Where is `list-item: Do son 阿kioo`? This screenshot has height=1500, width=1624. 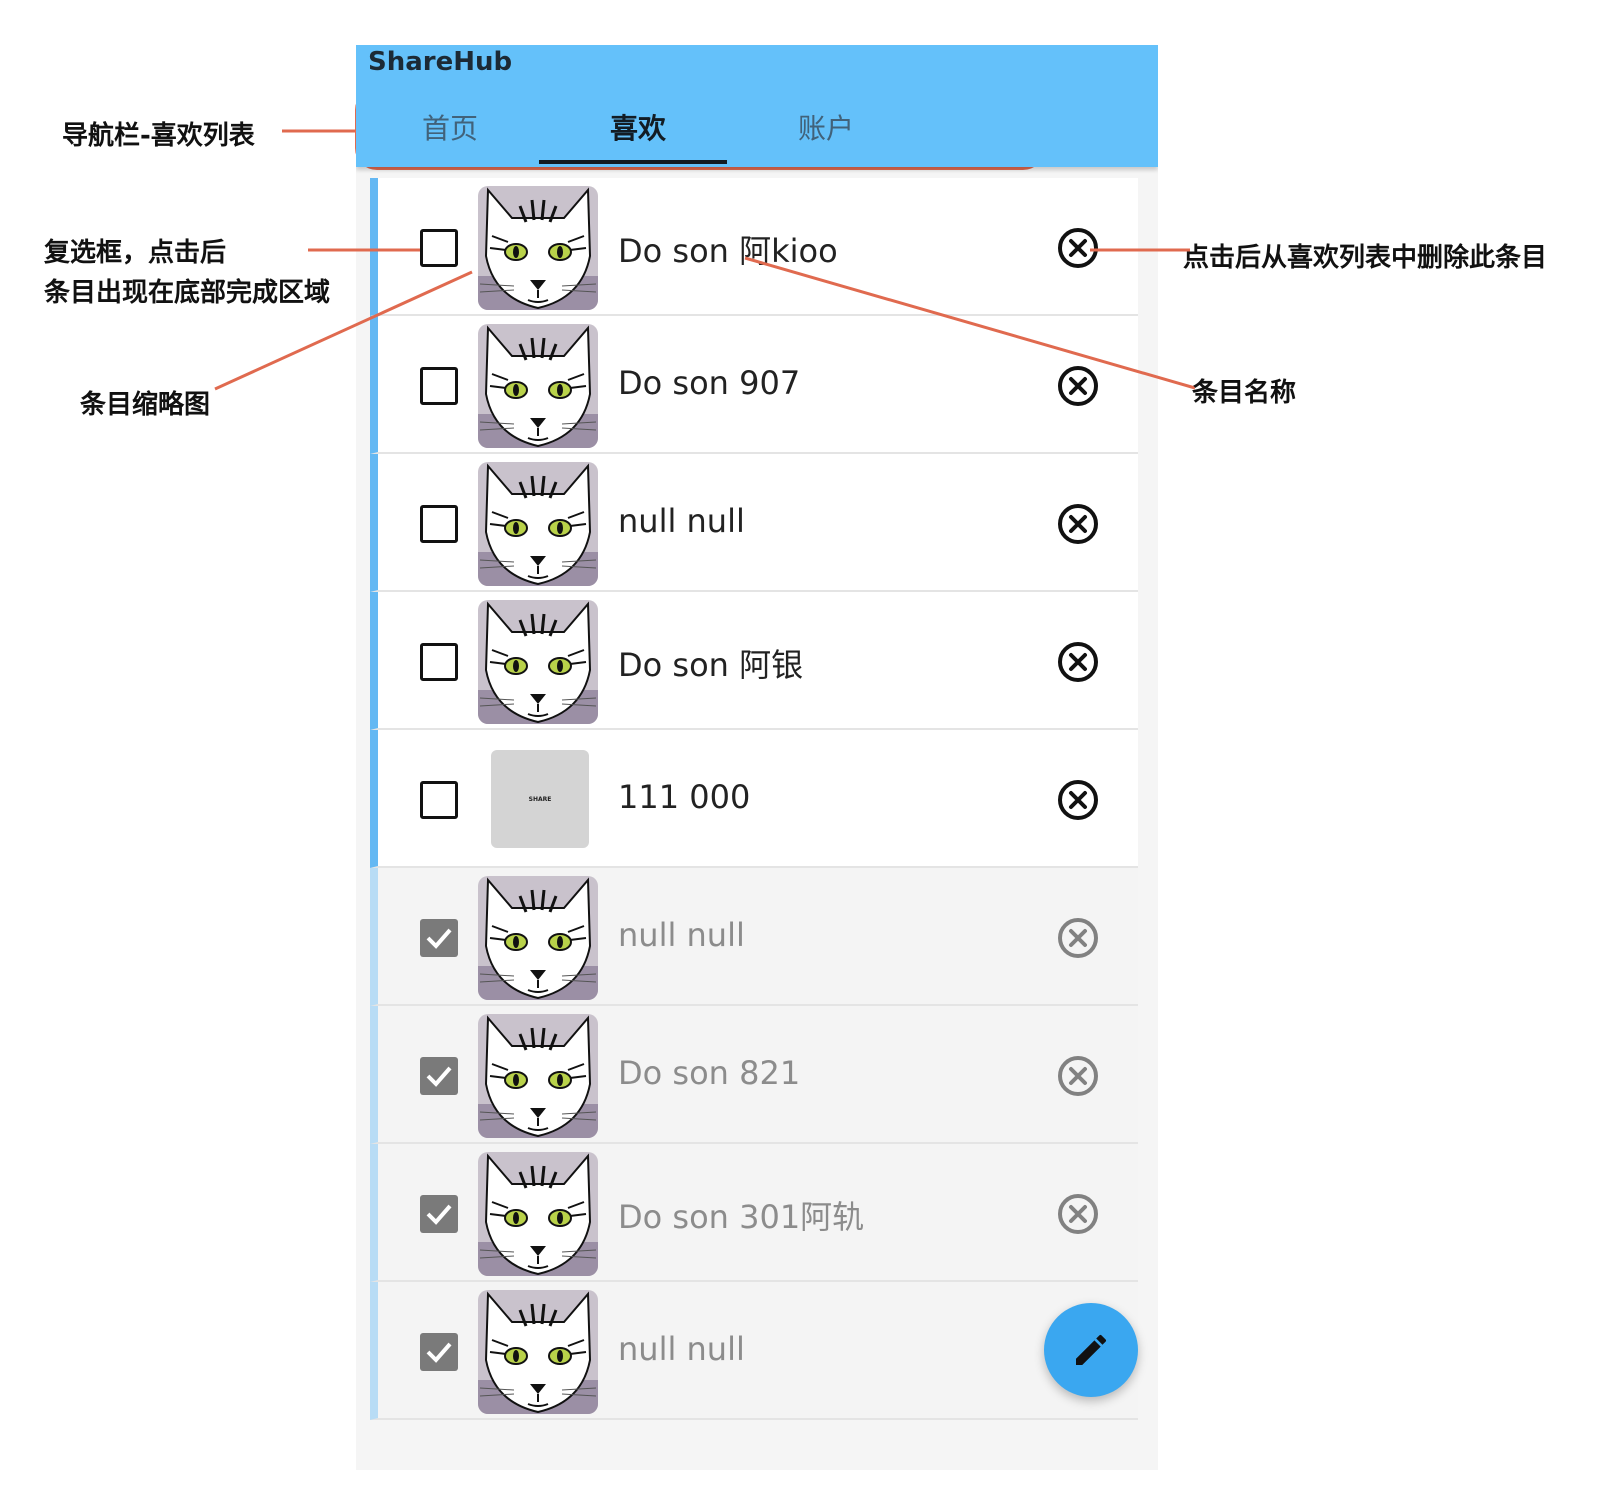
list-item: Do son 阿kioo is located at coordinates (754, 247).